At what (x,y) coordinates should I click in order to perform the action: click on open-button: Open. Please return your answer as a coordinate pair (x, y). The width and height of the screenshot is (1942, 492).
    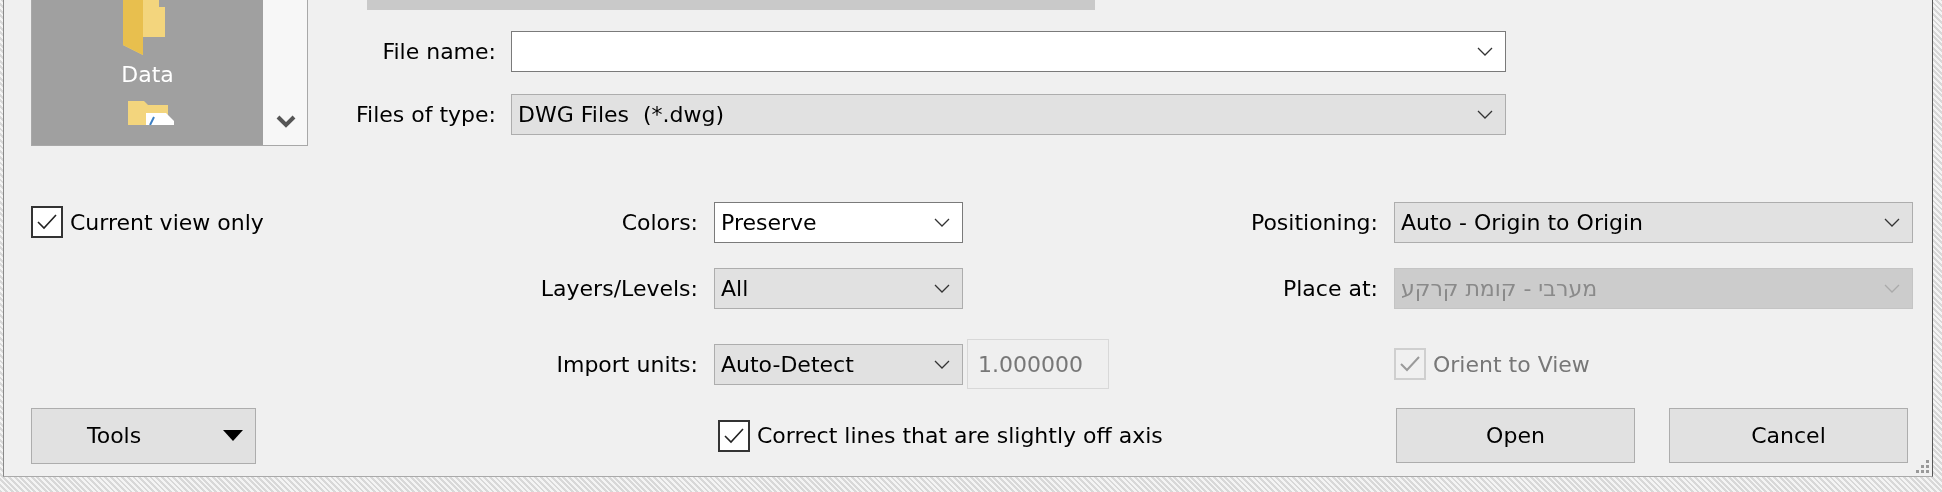
    Looking at the image, I should click on (1515, 435).